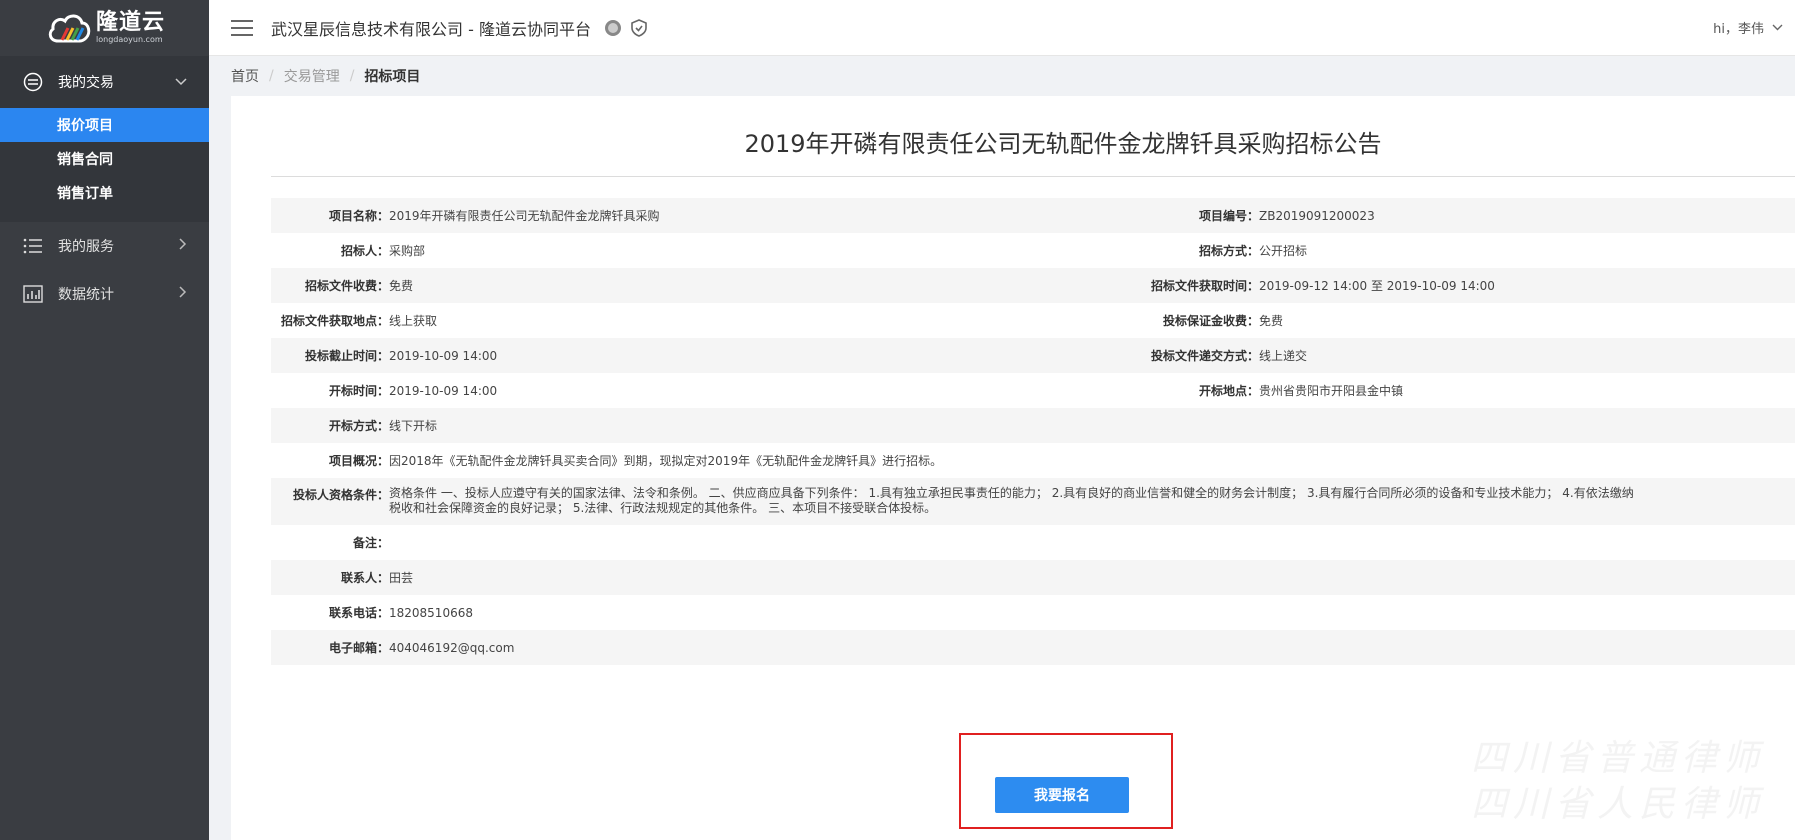  I want to click on open-time: 2019-10-09 14:00, so click(443, 390).